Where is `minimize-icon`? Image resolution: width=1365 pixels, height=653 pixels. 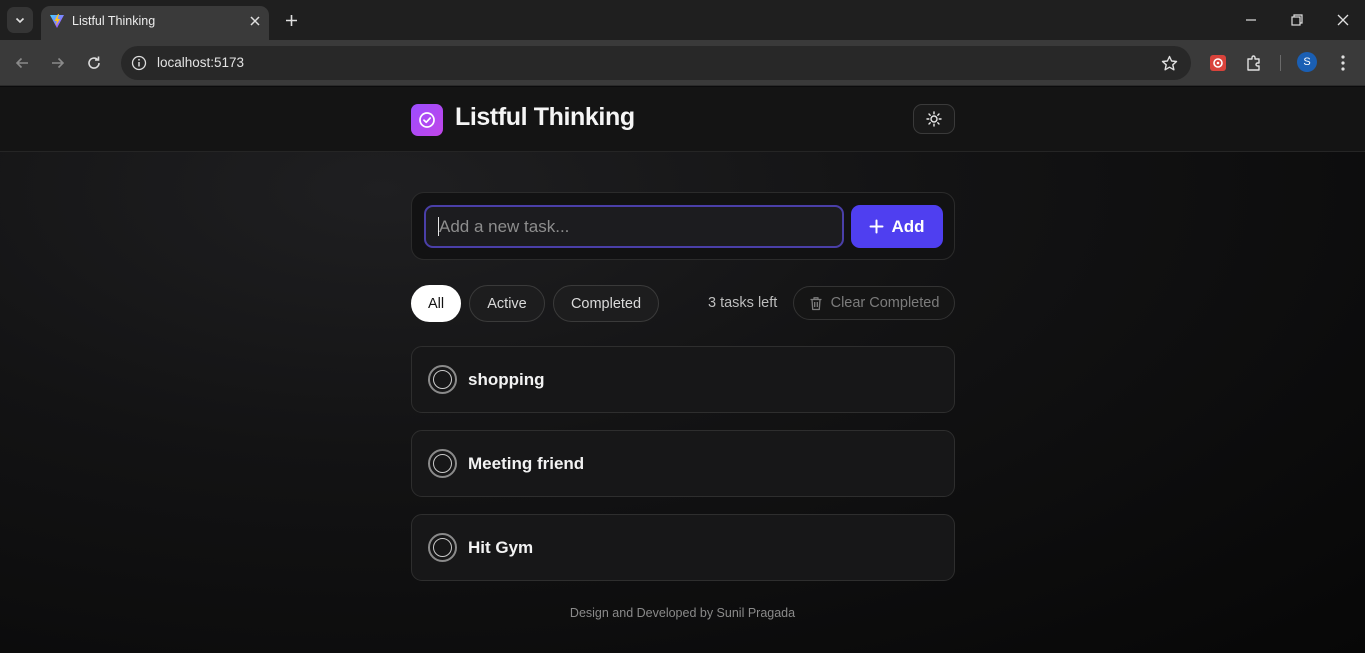
minimize-icon is located at coordinates (1251, 20).